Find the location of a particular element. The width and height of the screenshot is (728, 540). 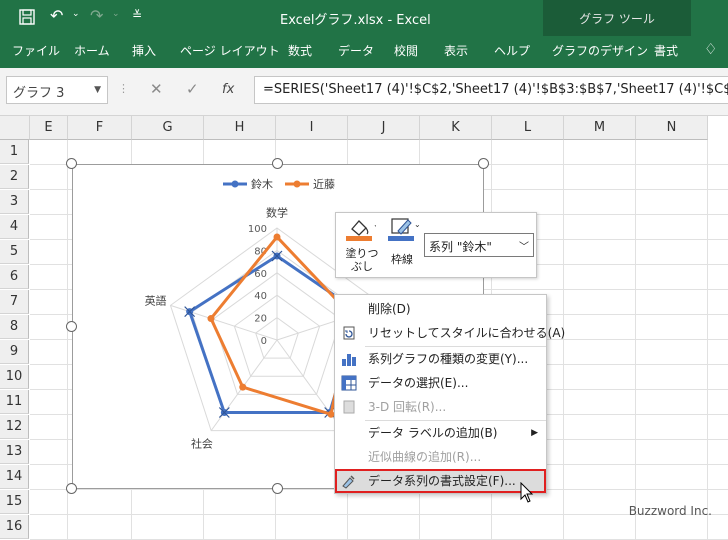

select-all-corner is located at coordinates (15, 128).